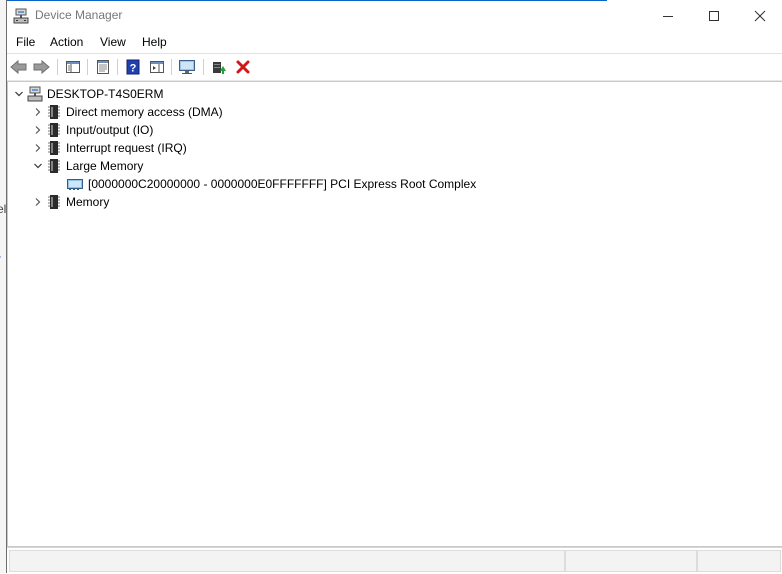 The height and width of the screenshot is (574, 782). Describe the element at coordinates (75, 184) in the screenshot. I see `pci-device-icon` at that location.